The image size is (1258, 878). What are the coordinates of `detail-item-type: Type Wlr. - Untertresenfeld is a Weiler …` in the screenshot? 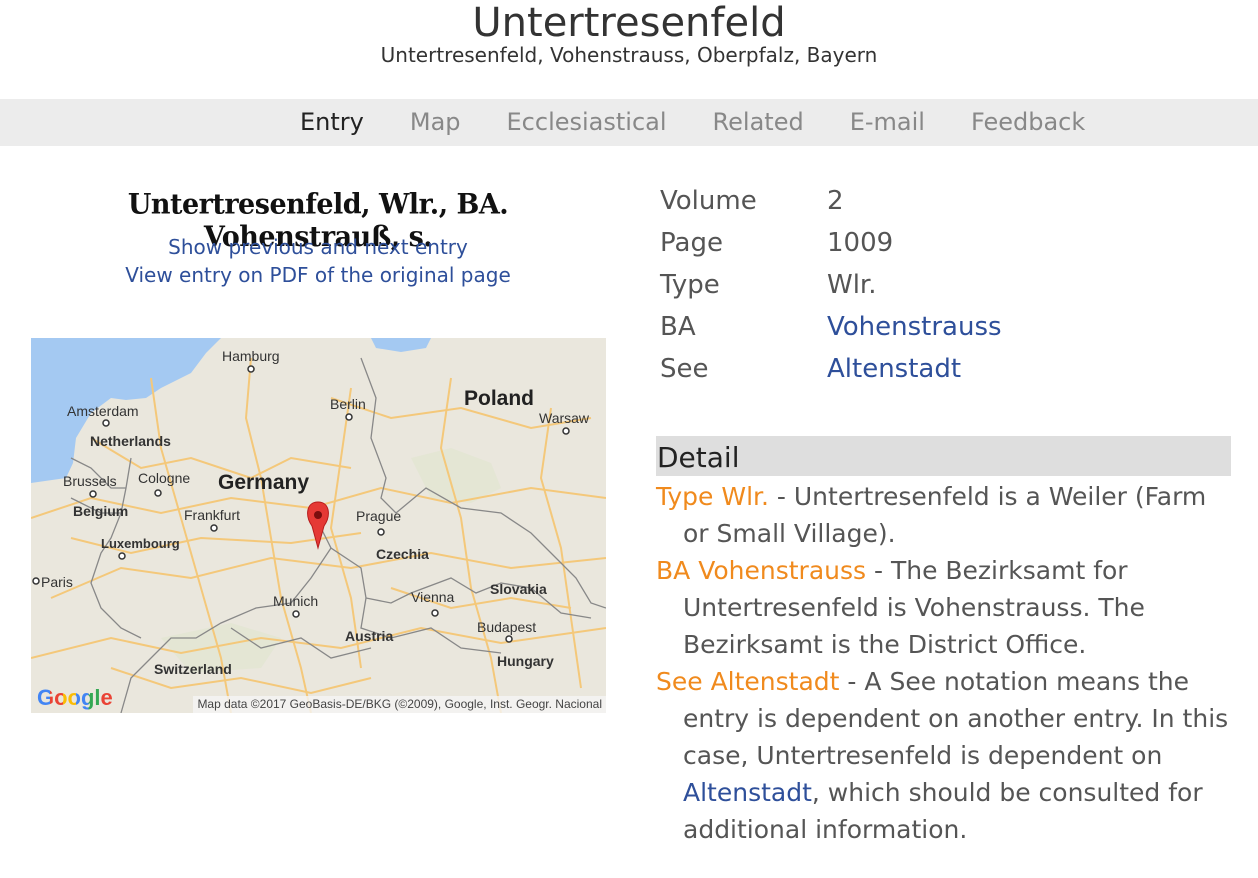 It's located at (943, 515).